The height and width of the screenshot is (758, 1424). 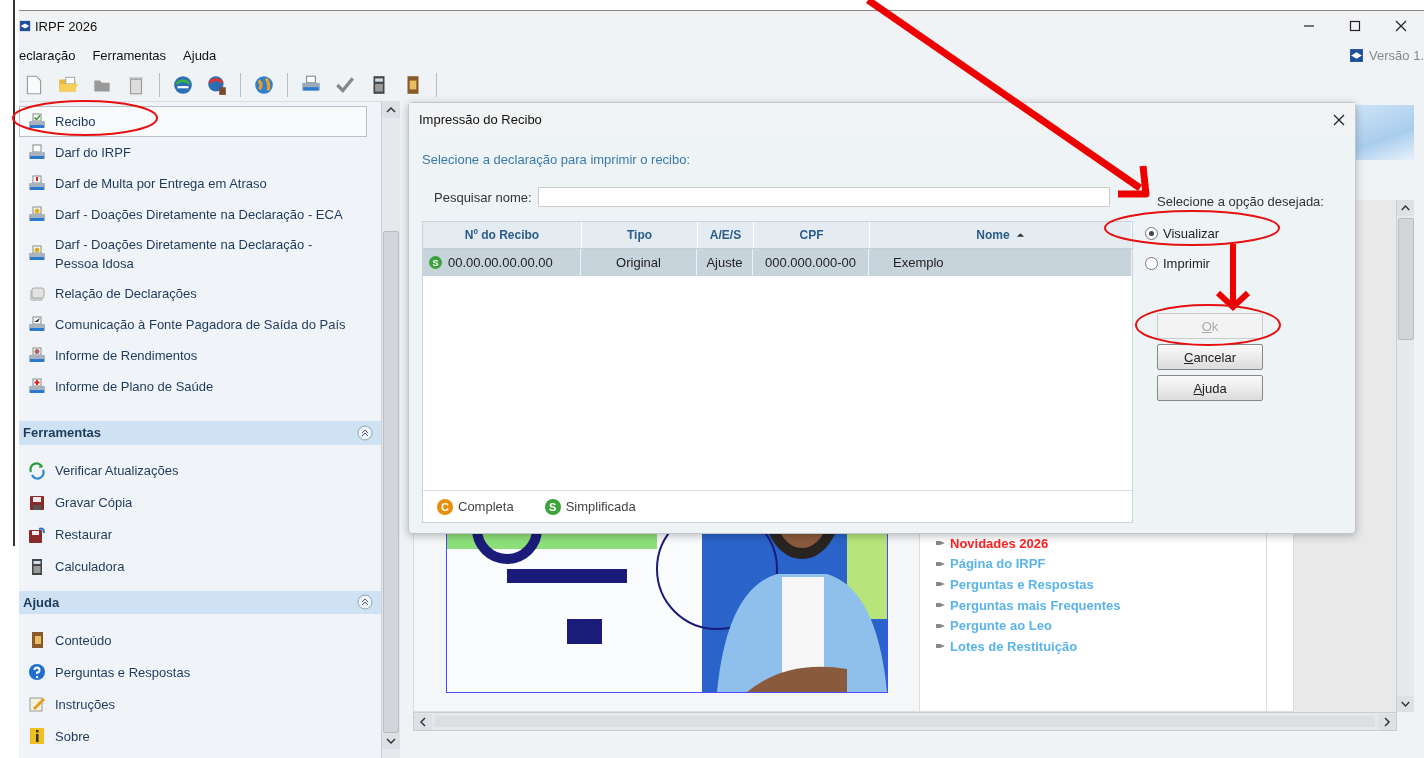 I want to click on notepad-pencil-icon, so click(x=37, y=704).